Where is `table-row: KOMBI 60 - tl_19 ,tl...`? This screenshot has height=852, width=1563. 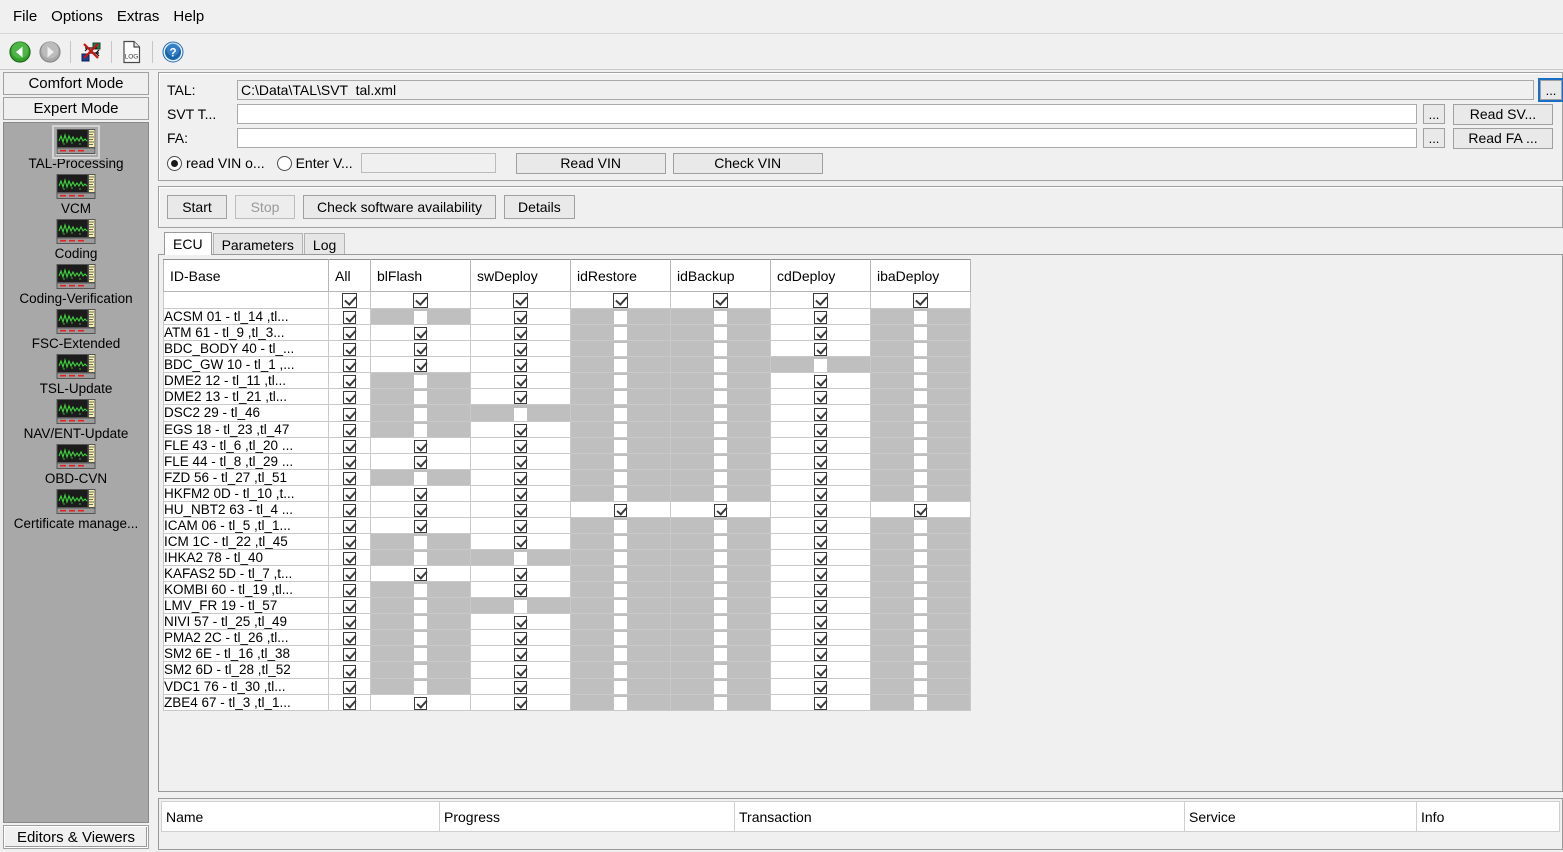
table-row: KOMBI 60 - tl_19 ,tl... is located at coordinates (567, 590).